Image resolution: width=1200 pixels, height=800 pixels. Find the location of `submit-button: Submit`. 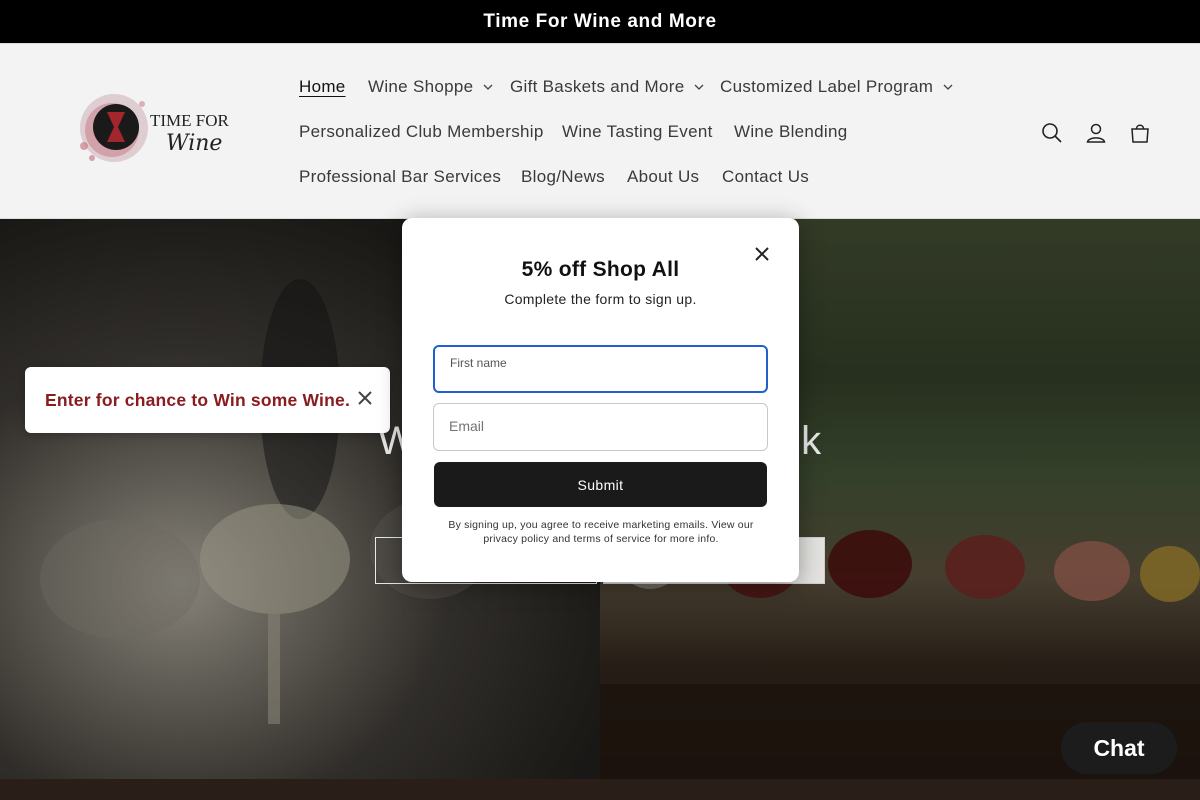

submit-button: Submit is located at coordinates (600, 484).